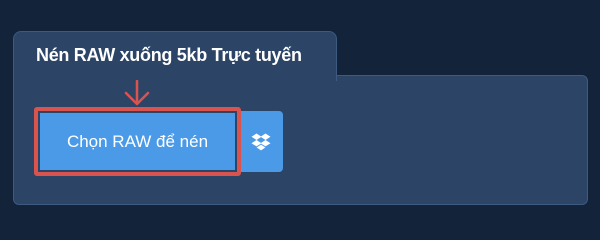 This screenshot has width=600, height=240. I want to click on page-title: Nén RAW xuống 5kb Trực tuyến, so click(169, 55).